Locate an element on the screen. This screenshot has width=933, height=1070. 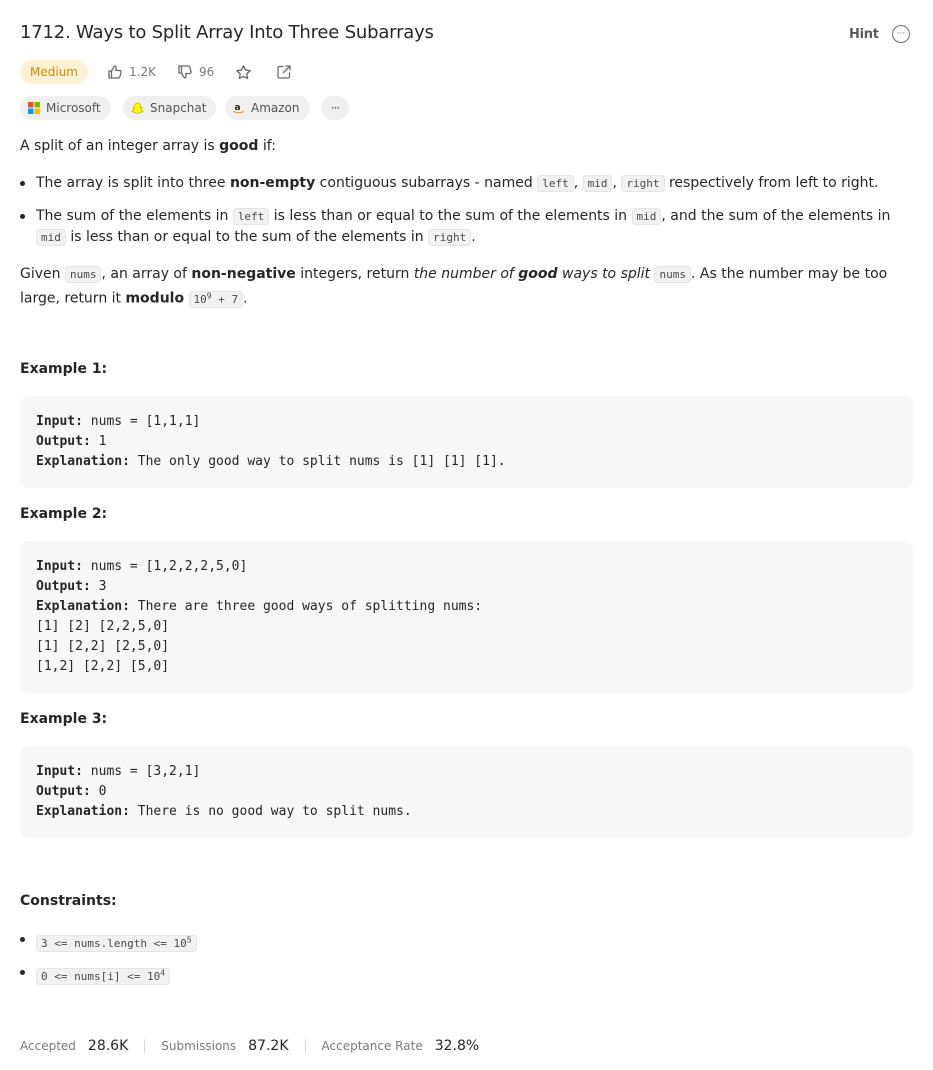
favorite-button is located at coordinates (243, 72).